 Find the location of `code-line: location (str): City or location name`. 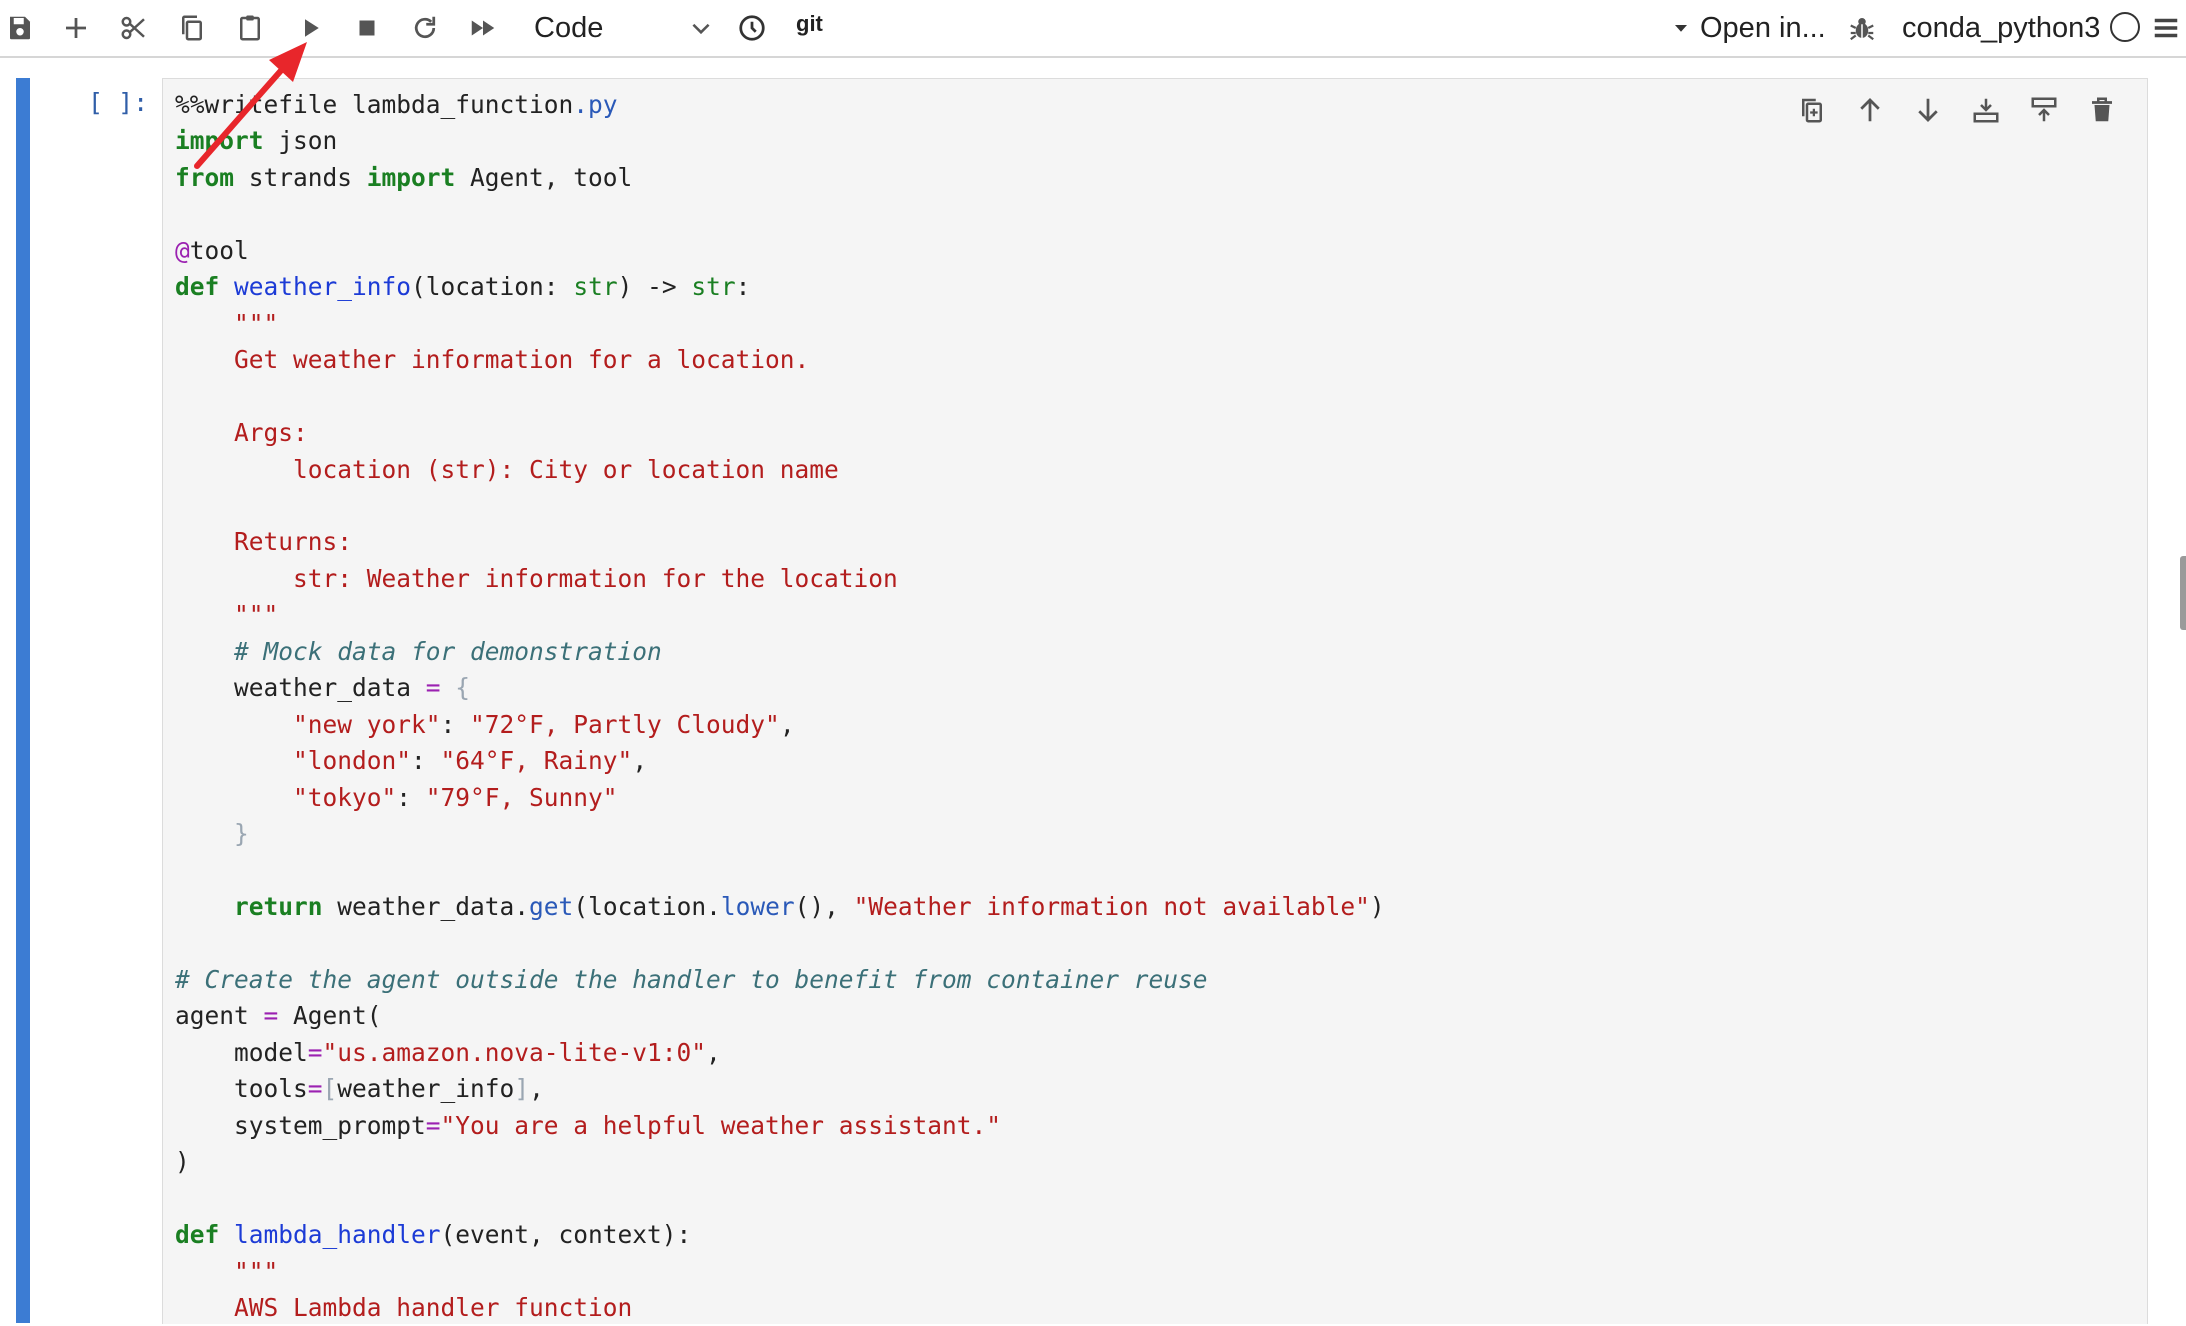

code-line: location (str): City or location name is located at coordinates (780, 470).